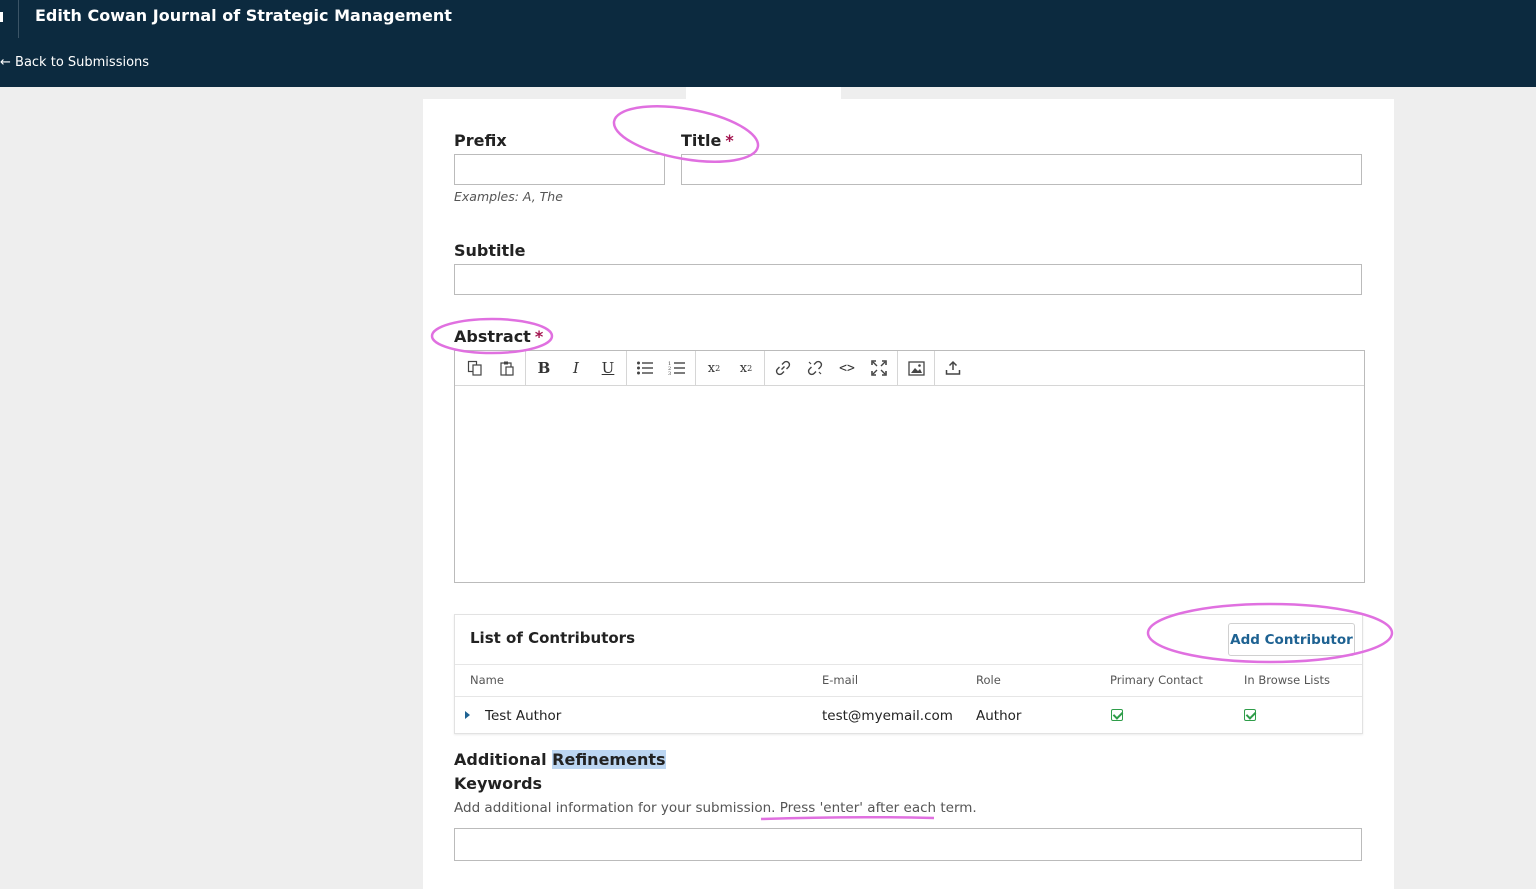  I want to click on title-label: Title *, so click(707, 140).